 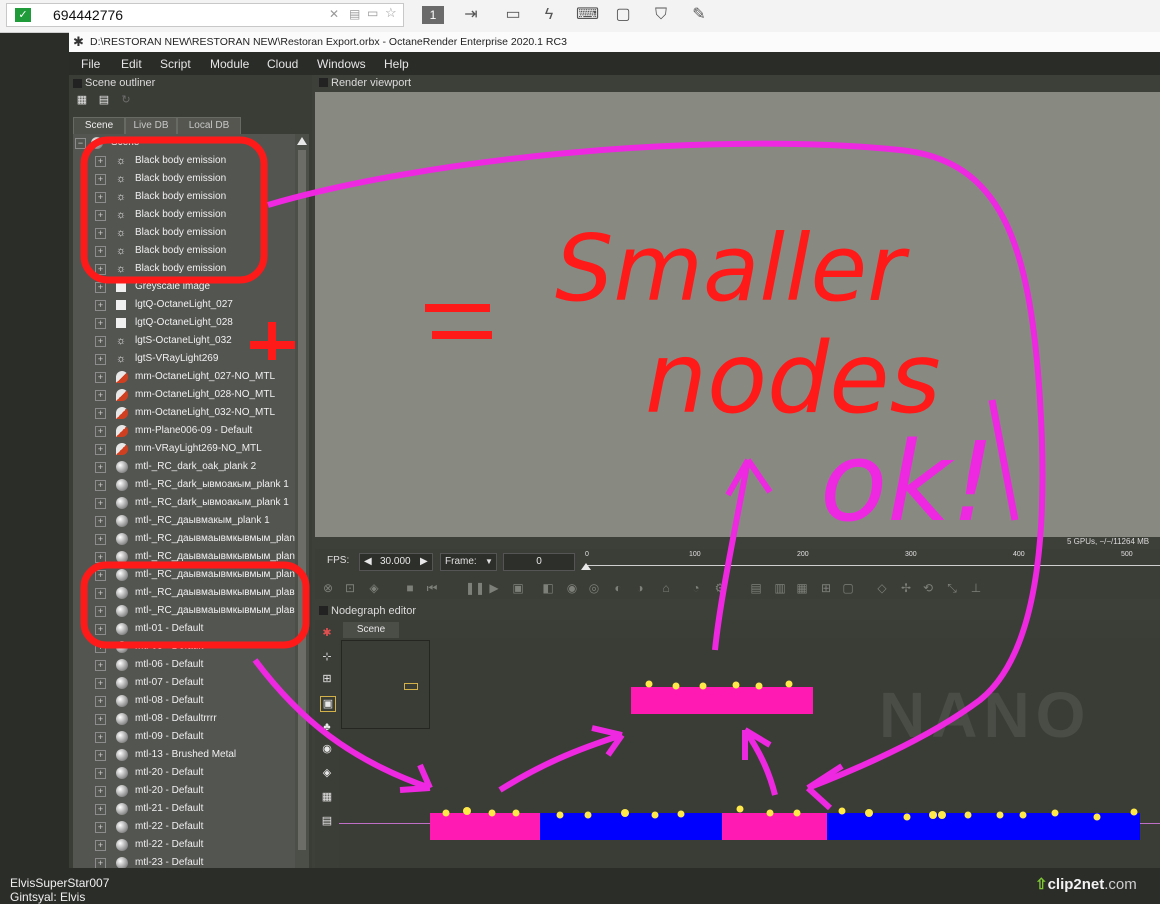 I want to click on object-picker-icon: ◎, so click(x=594, y=588).